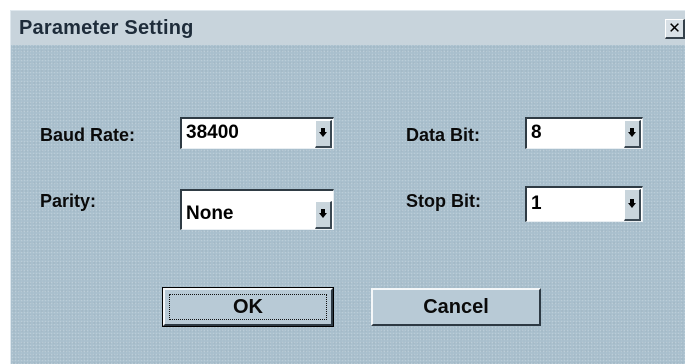 Image resolution: width=685 pixels, height=364 pixels. Describe the element at coordinates (536, 203) in the screenshot. I see `stop-bit-value: 1` at that location.